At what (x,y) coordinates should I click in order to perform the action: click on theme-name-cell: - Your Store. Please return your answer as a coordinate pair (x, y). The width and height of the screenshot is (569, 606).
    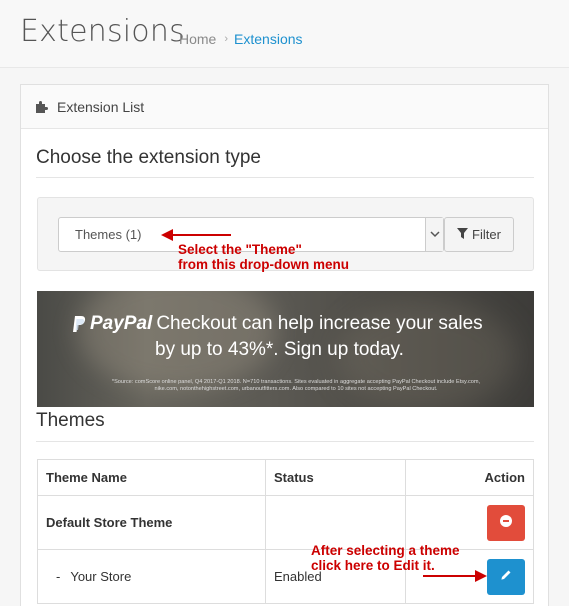
    Looking at the image, I should click on (151, 576).